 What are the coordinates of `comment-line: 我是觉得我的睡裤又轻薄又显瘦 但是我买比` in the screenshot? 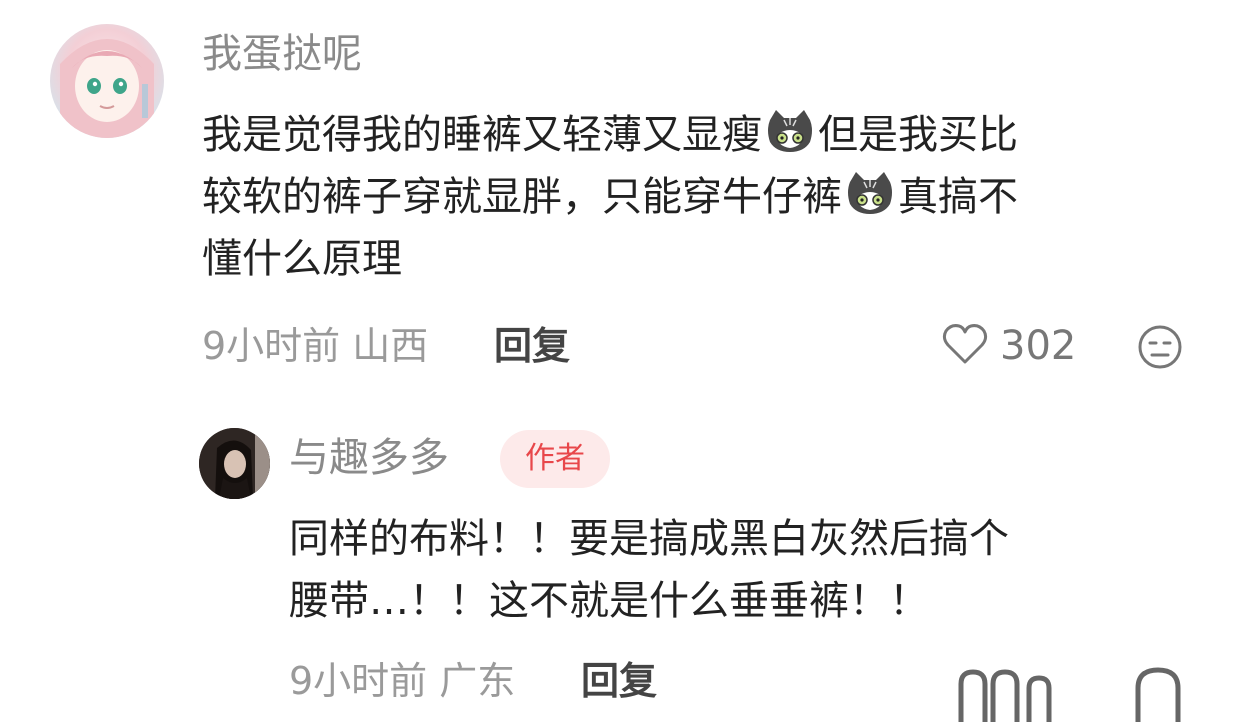 It's located at (610, 135).